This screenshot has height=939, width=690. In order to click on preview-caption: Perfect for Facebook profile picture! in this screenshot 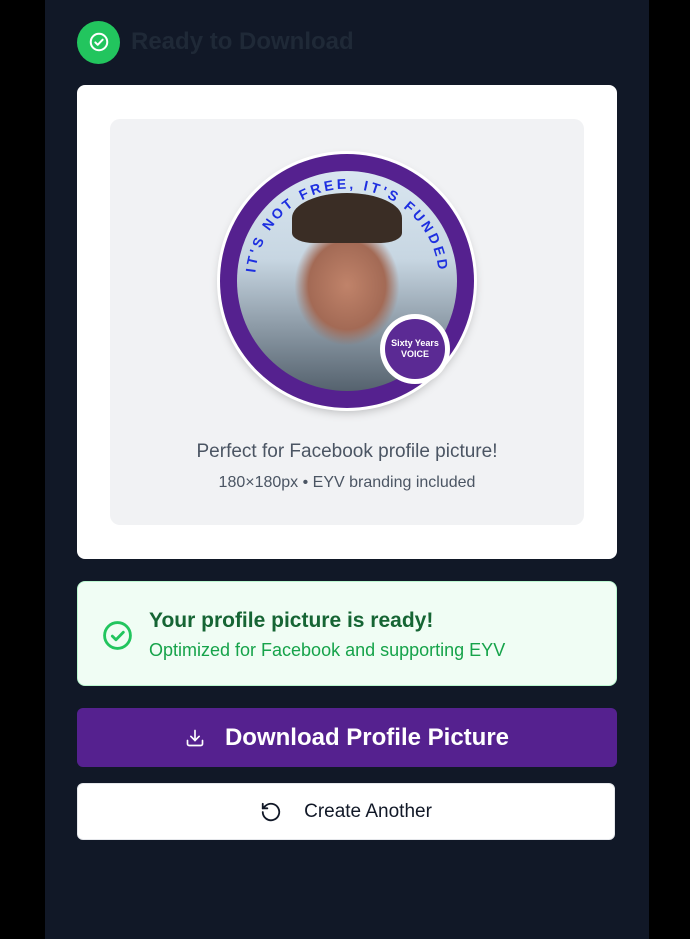, I will do `click(347, 451)`.